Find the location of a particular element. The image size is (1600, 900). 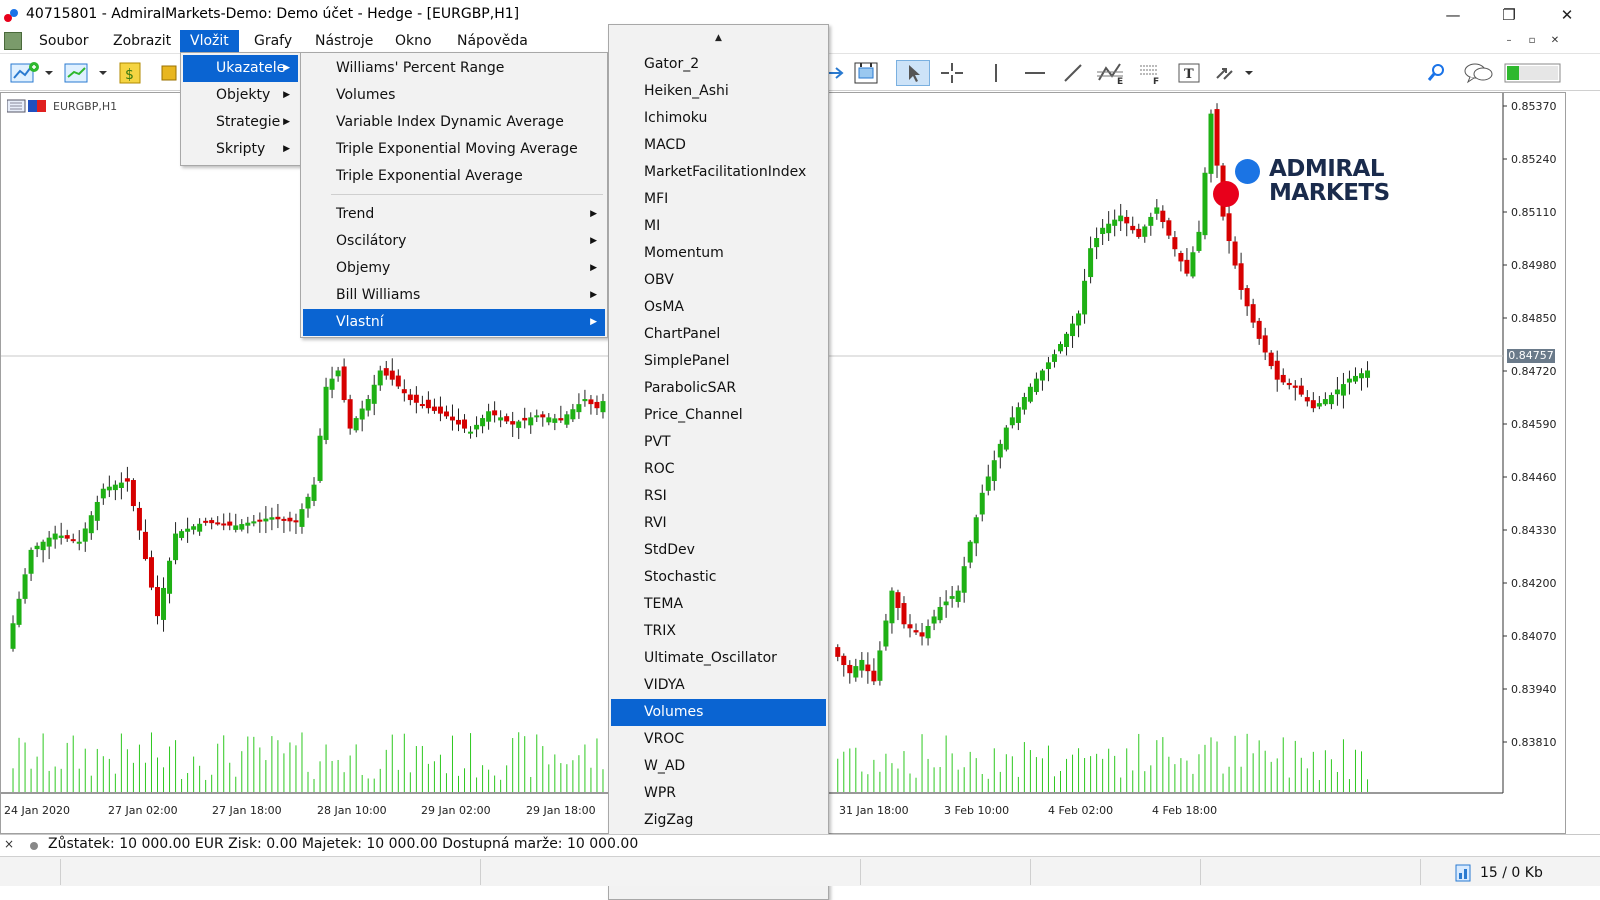

terminal-close-icon: × is located at coordinates (9, 844).